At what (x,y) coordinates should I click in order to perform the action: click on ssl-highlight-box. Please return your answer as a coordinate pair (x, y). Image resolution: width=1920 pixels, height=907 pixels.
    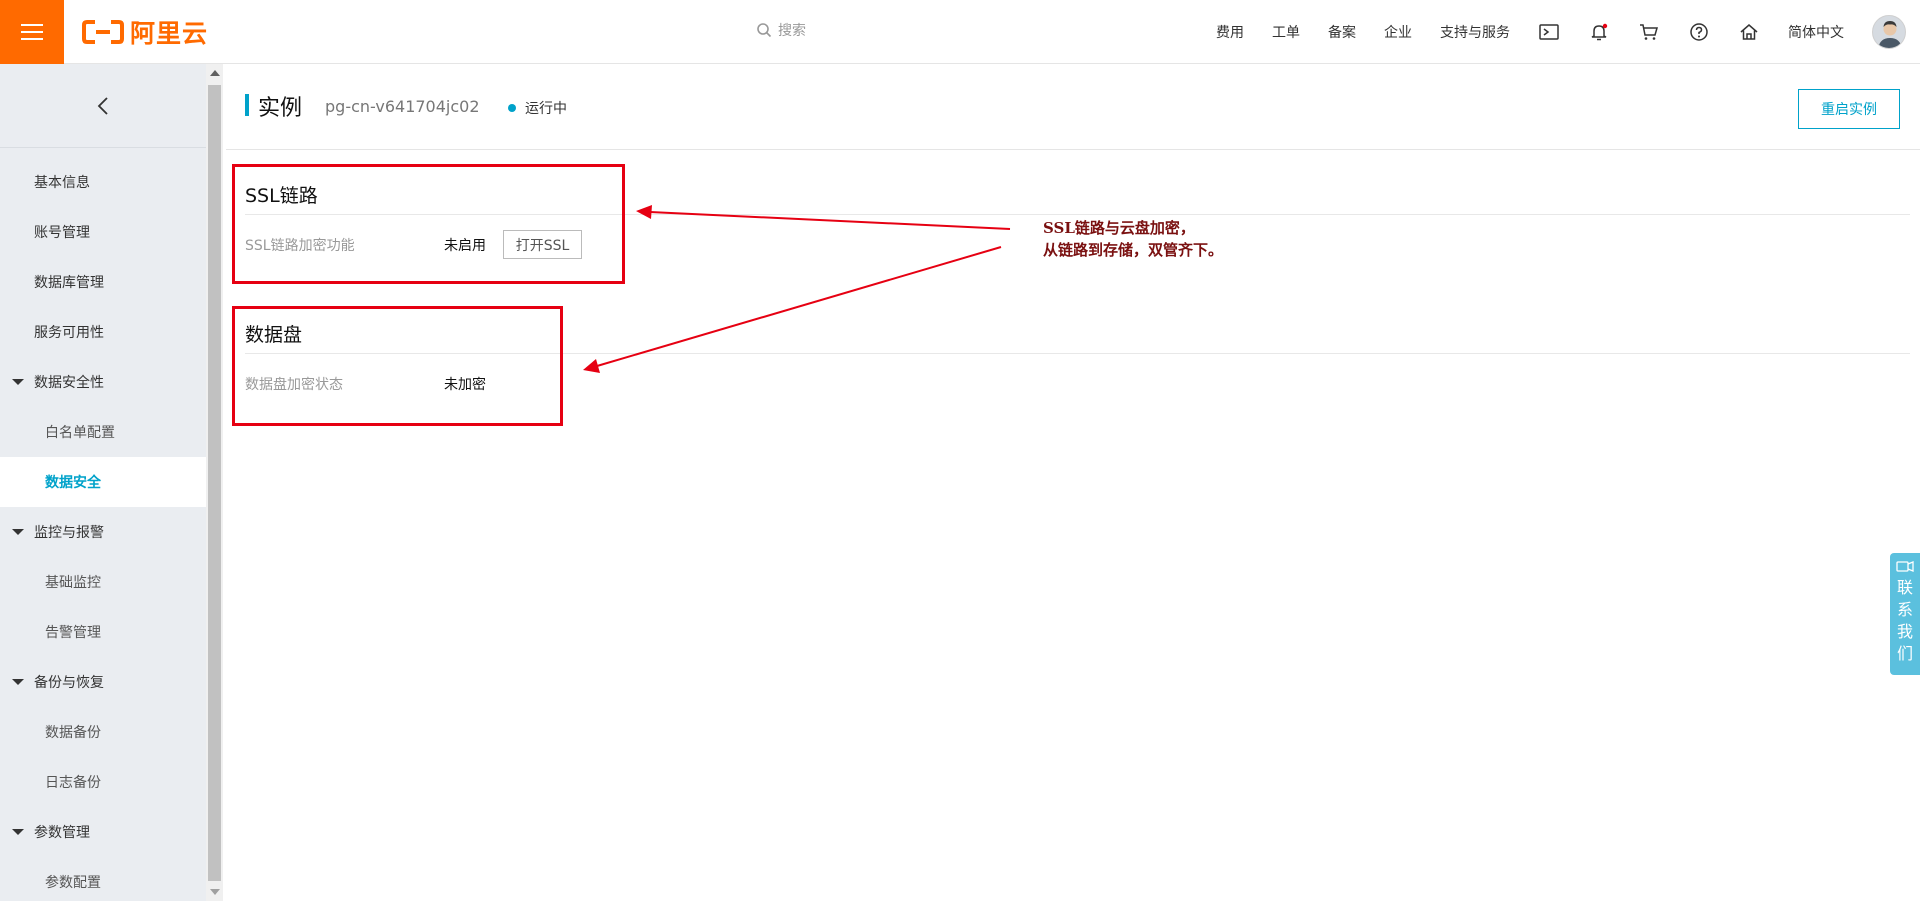
    Looking at the image, I should click on (428, 224).